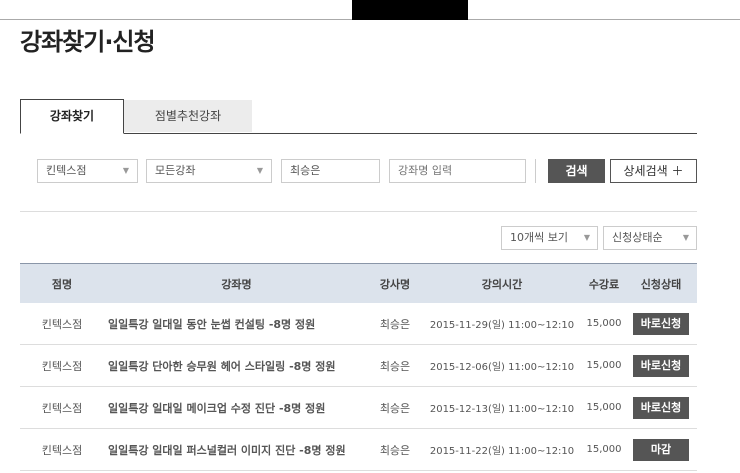  I want to click on header-time: 강의시간, so click(502, 283).